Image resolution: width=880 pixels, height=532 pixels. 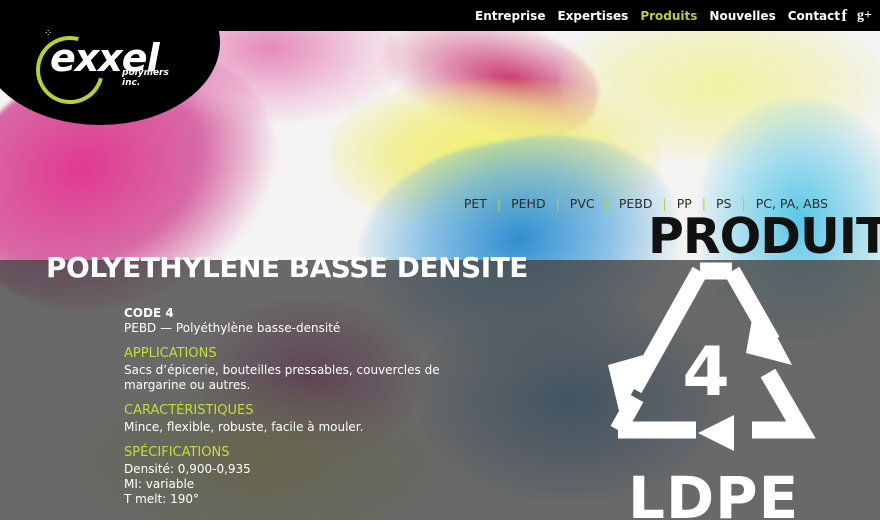 I want to click on specifications-heading: SPÉCIFICATIONS, so click(x=177, y=452).